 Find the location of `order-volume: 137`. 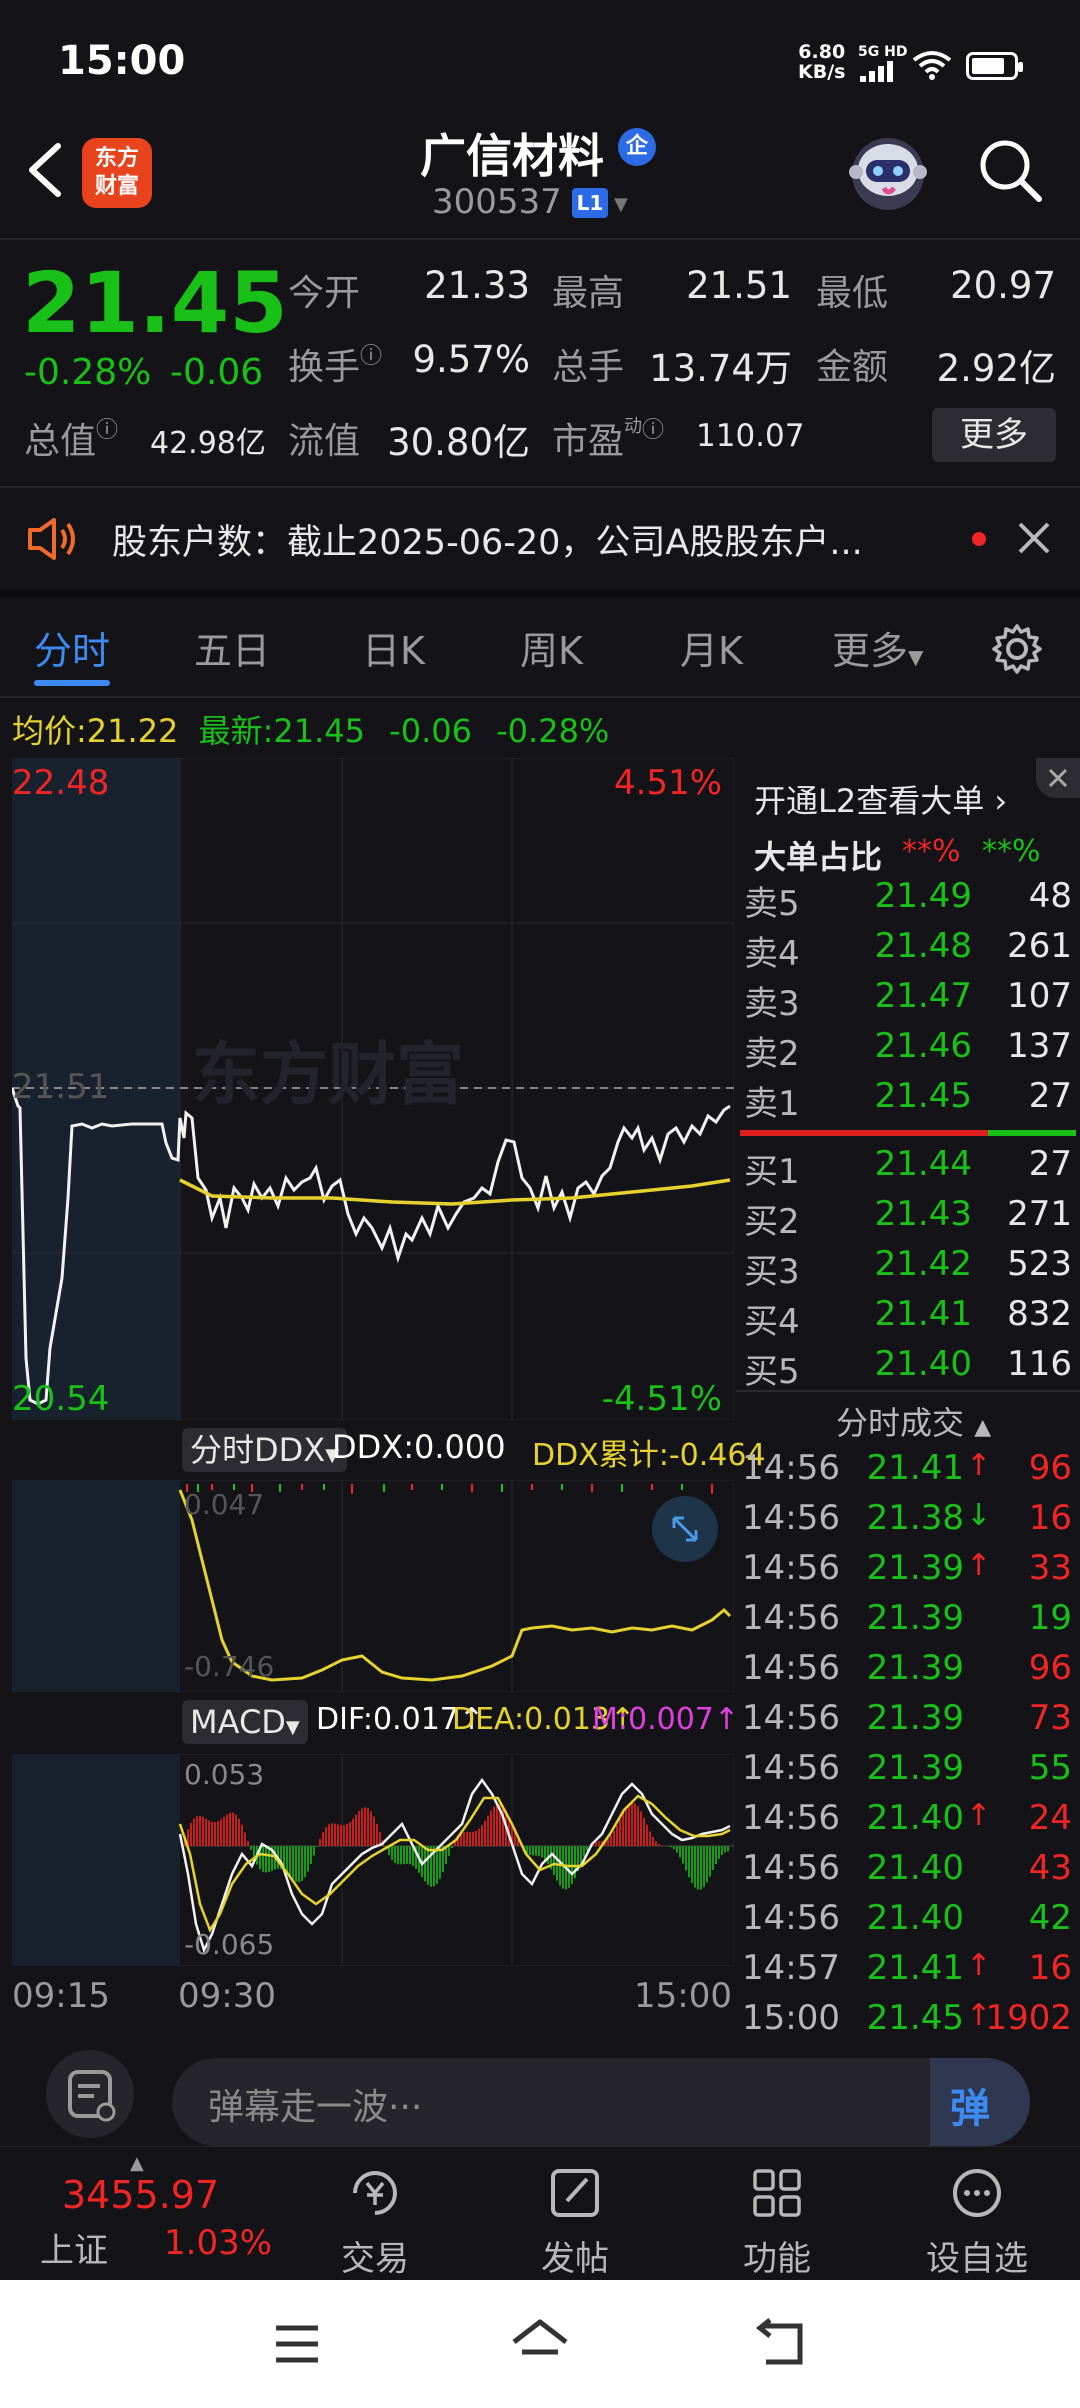

order-volume: 137 is located at coordinates (1039, 1046).